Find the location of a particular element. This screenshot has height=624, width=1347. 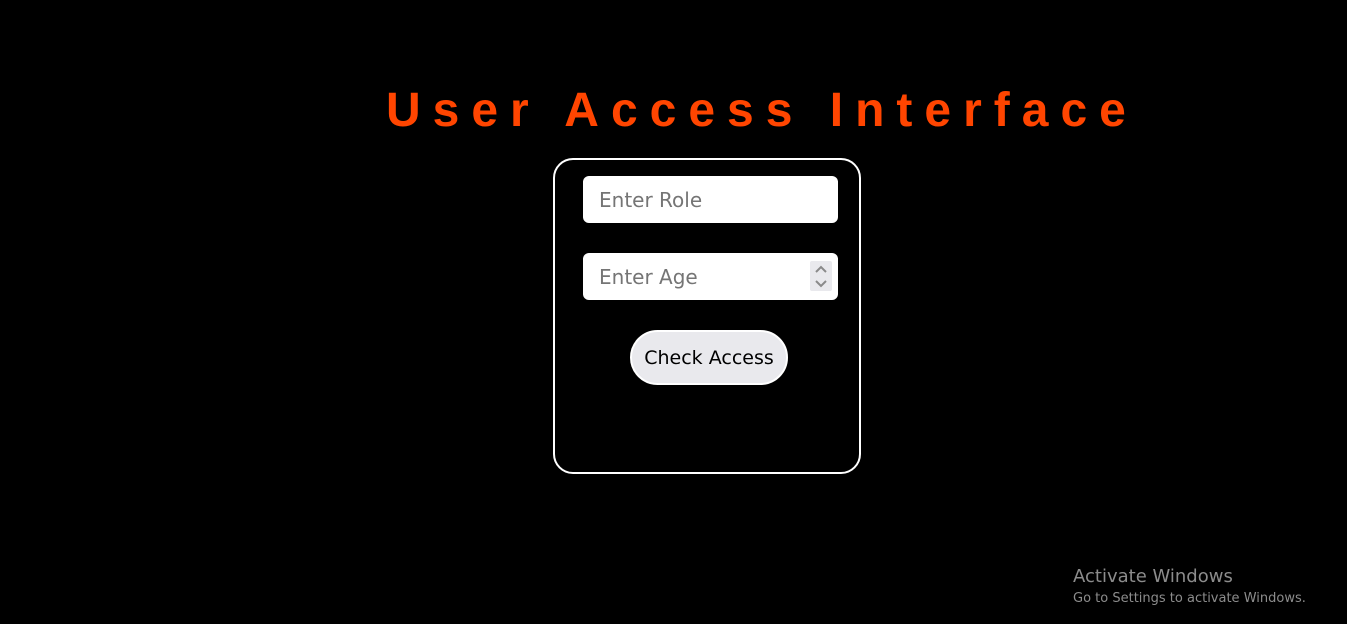

role-field is located at coordinates (710, 199).